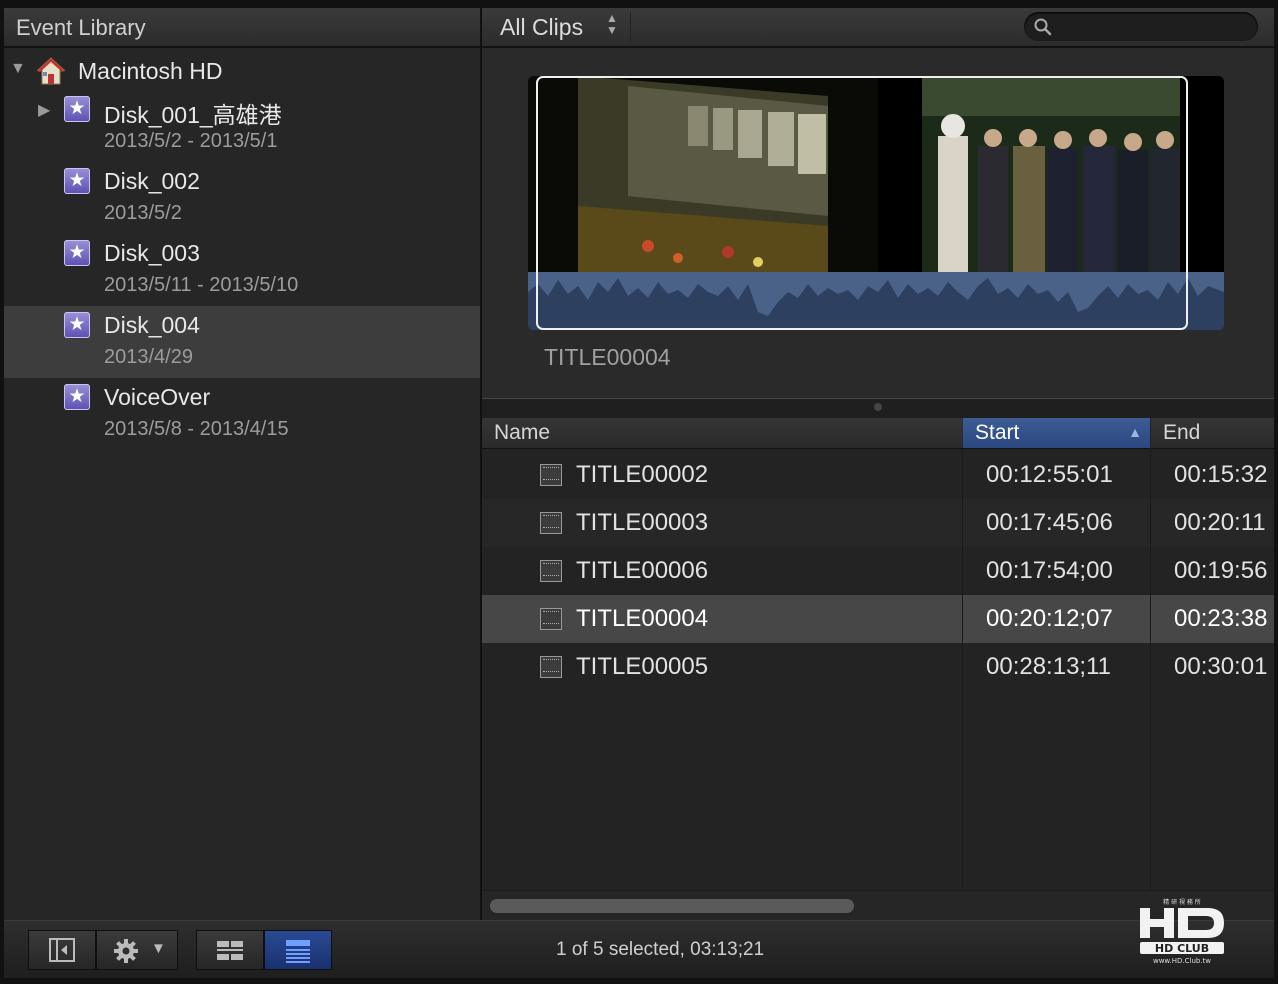  I want to click on column-label: Start, so click(997, 432).